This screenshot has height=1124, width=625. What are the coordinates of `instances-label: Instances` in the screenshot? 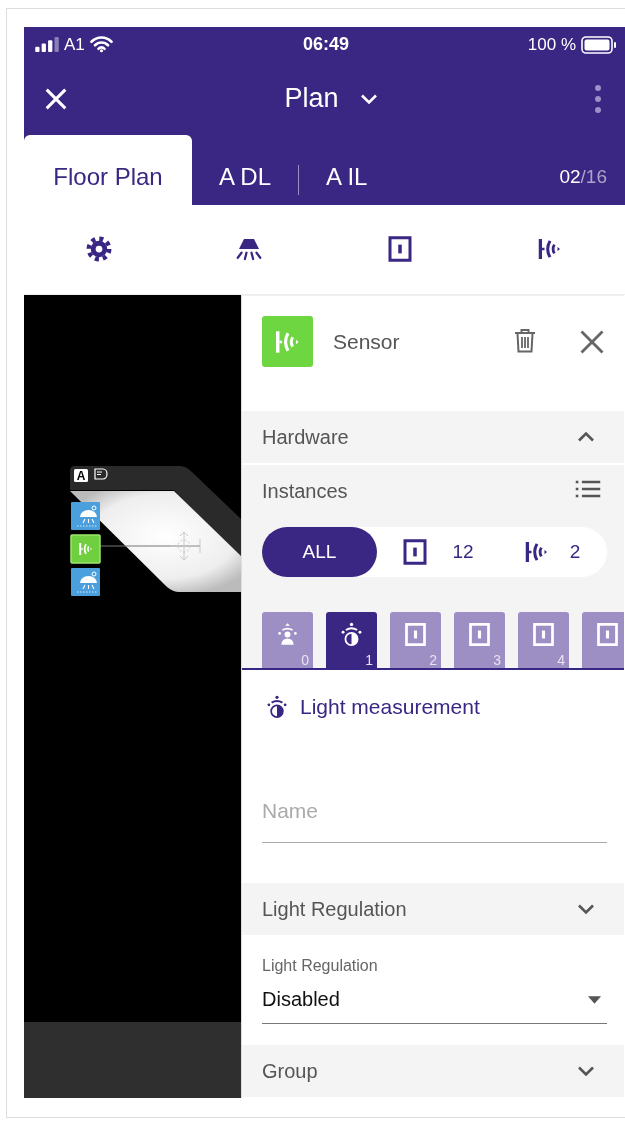 It's located at (305, 491).